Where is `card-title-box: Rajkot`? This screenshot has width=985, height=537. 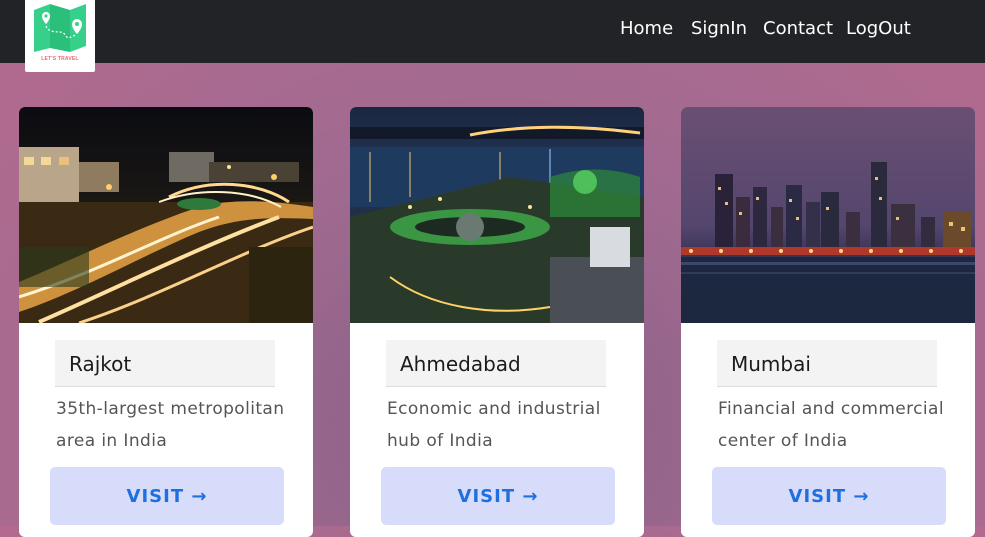 card-title-box: Rajkot is located at coordinates (165, 363).